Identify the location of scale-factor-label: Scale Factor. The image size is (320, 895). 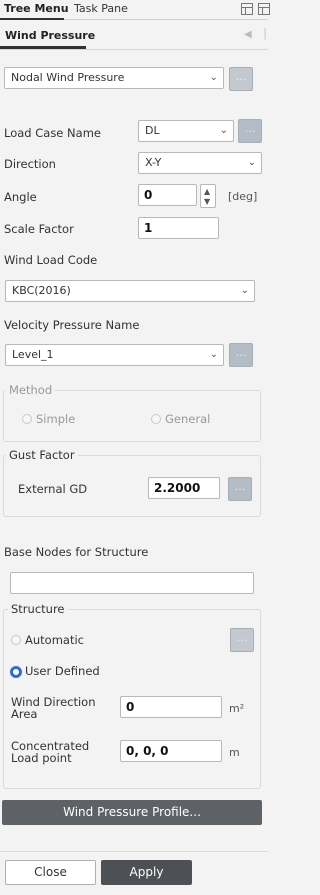
(39, 229).